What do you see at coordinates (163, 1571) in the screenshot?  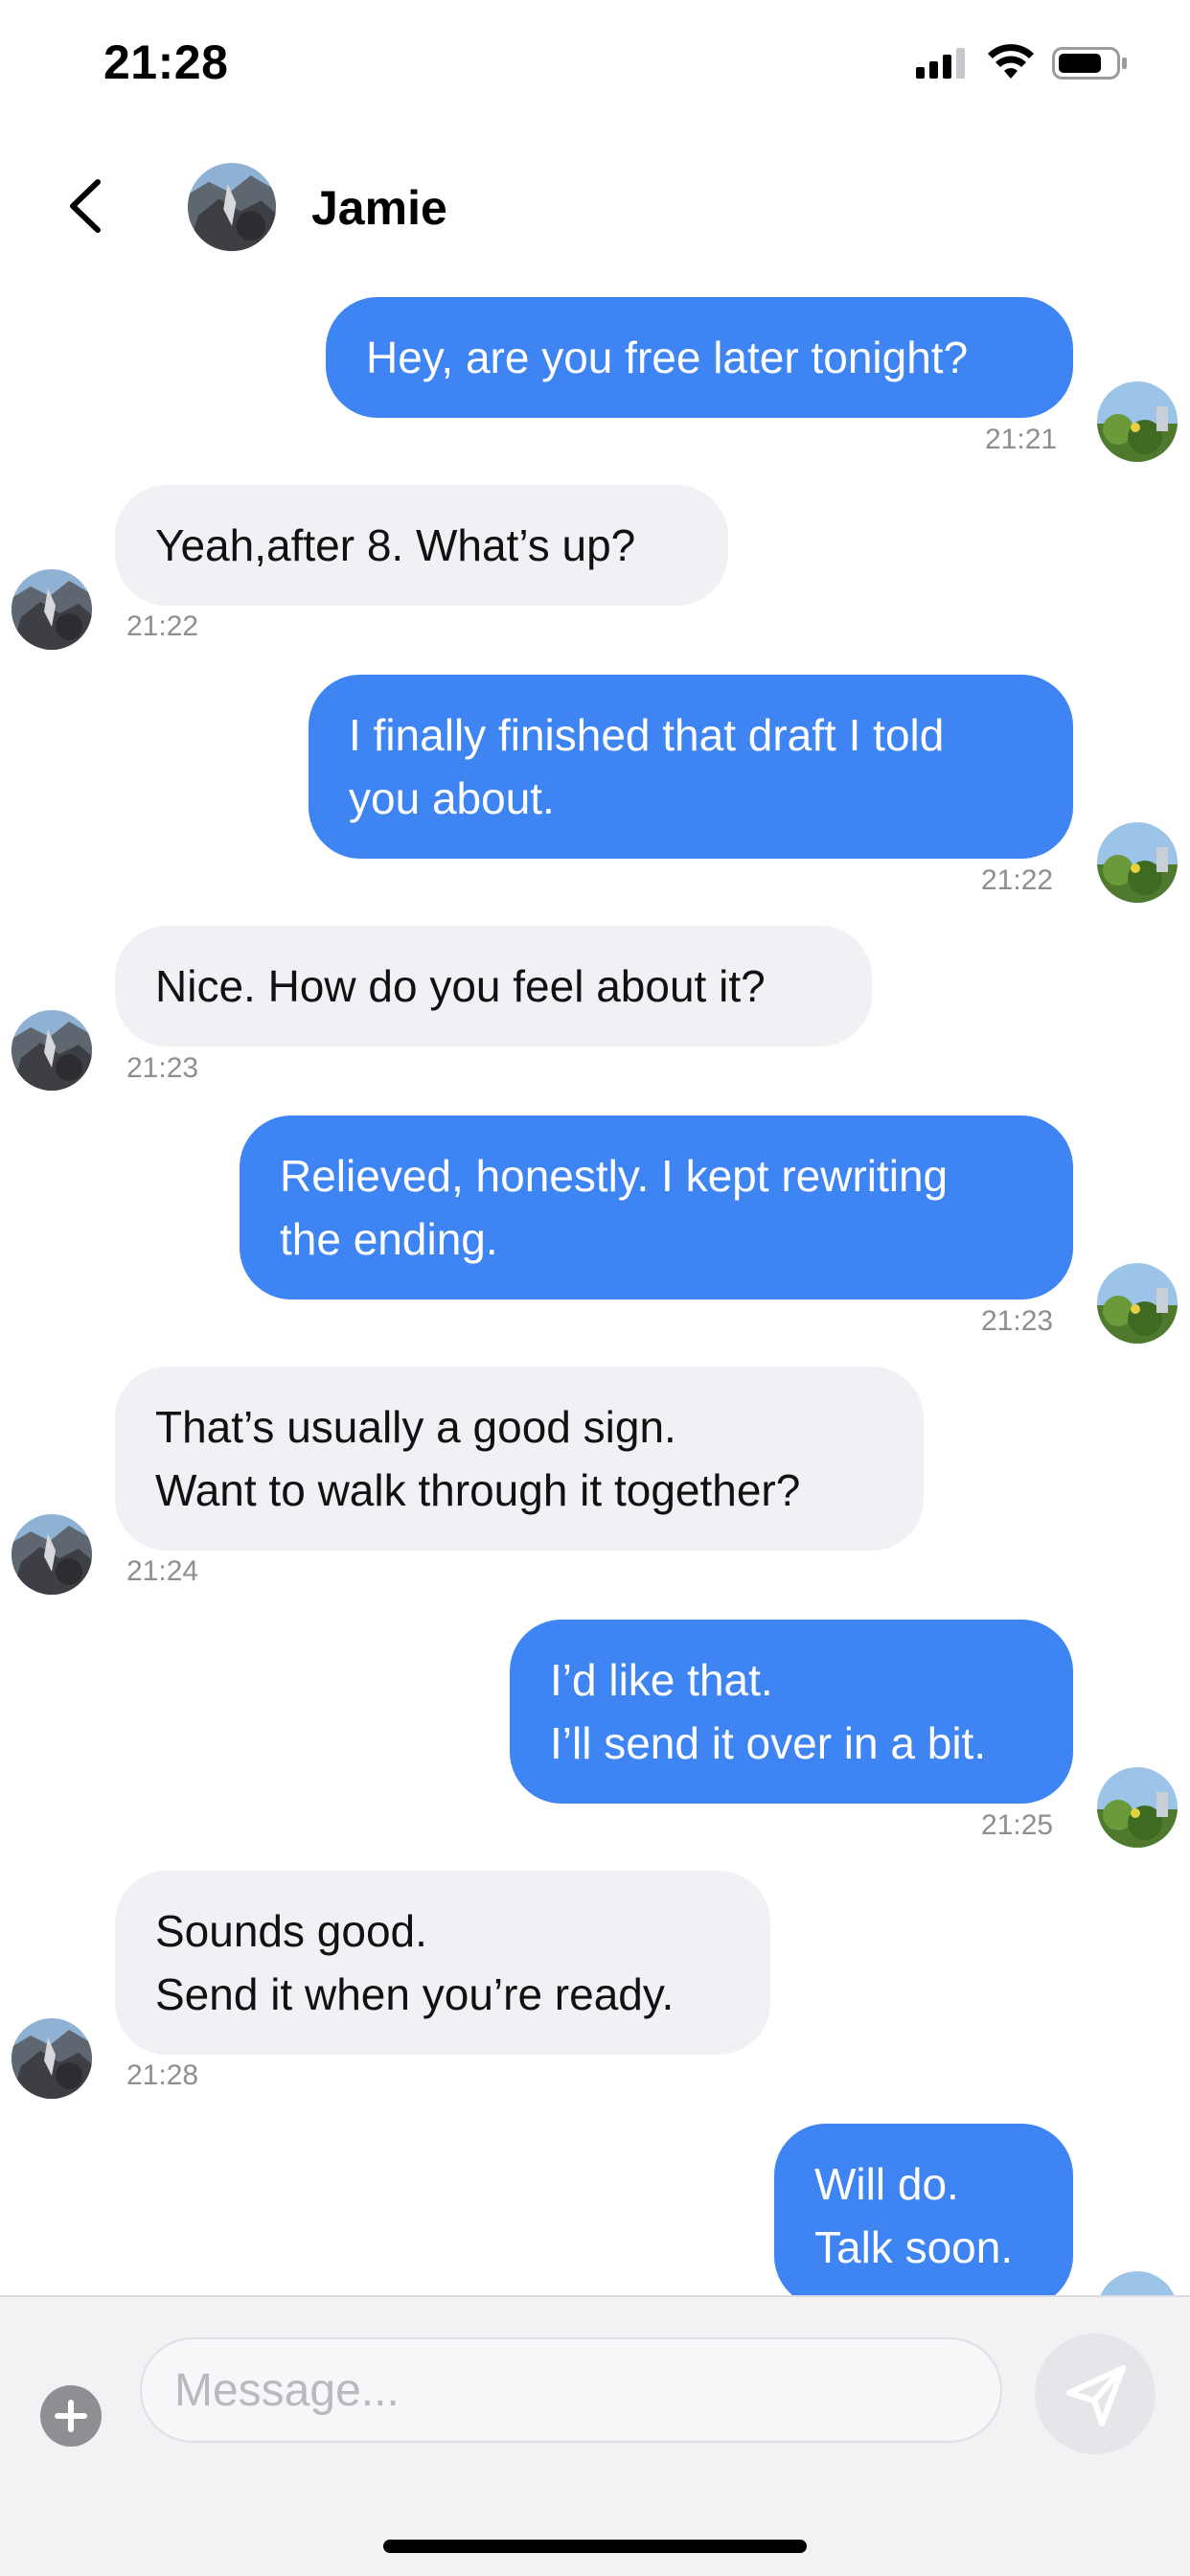 I see `message-timestamp: 21:24` at bounding box center [163, 1571].